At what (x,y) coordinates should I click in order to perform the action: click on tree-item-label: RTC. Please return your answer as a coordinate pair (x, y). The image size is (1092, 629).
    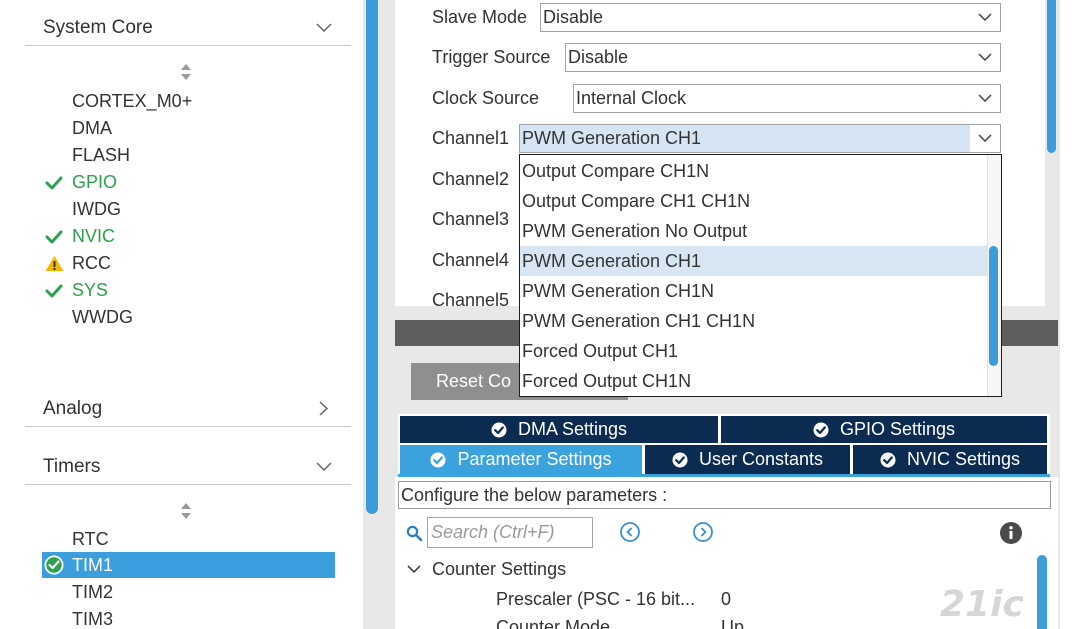
    Looking at the image, I should click on (90, 539).